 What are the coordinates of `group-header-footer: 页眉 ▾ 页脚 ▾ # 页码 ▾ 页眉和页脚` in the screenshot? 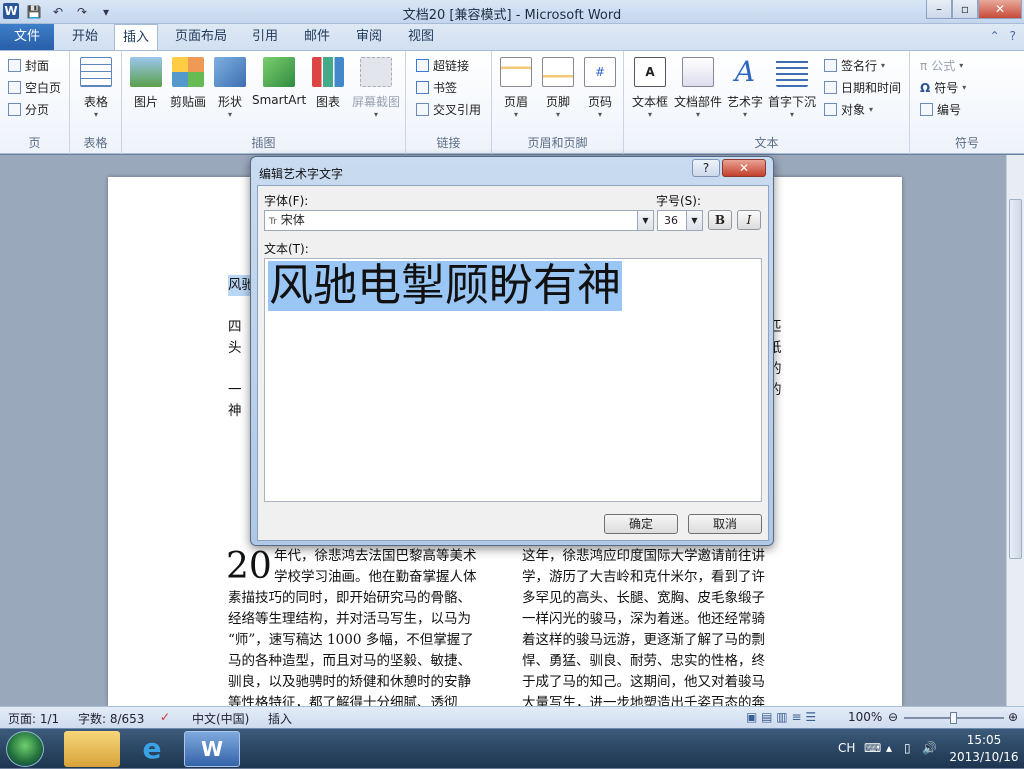 It's located at (558, 102).